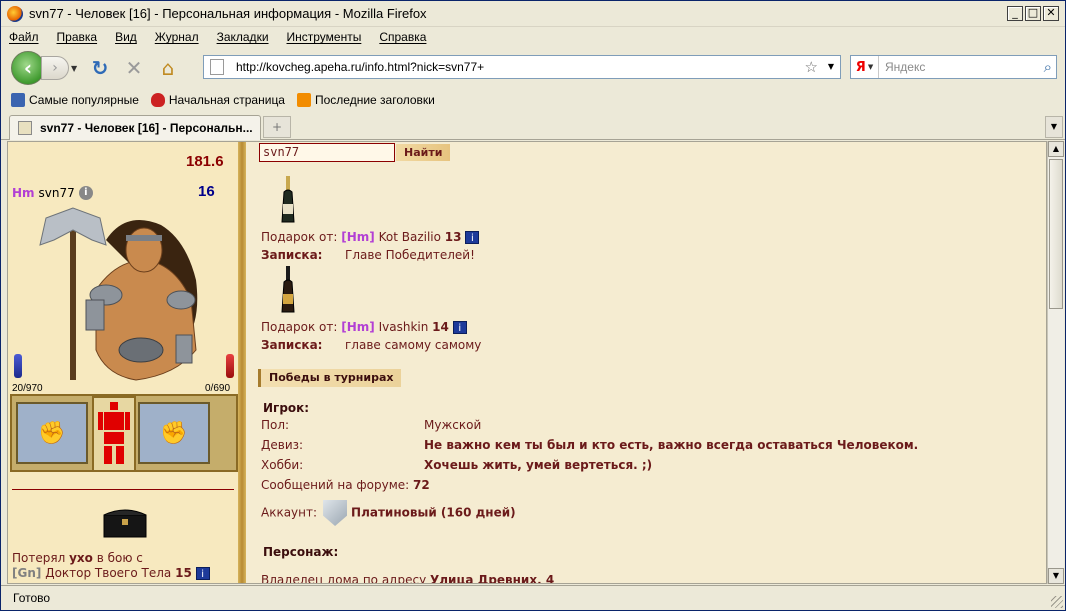 This screenshot has width=1066, height=611. What do you see at coordinates (811, 67) in the screenshot?
I see `bookmark-star-icon: ☆` at bounding box center [811, 67].